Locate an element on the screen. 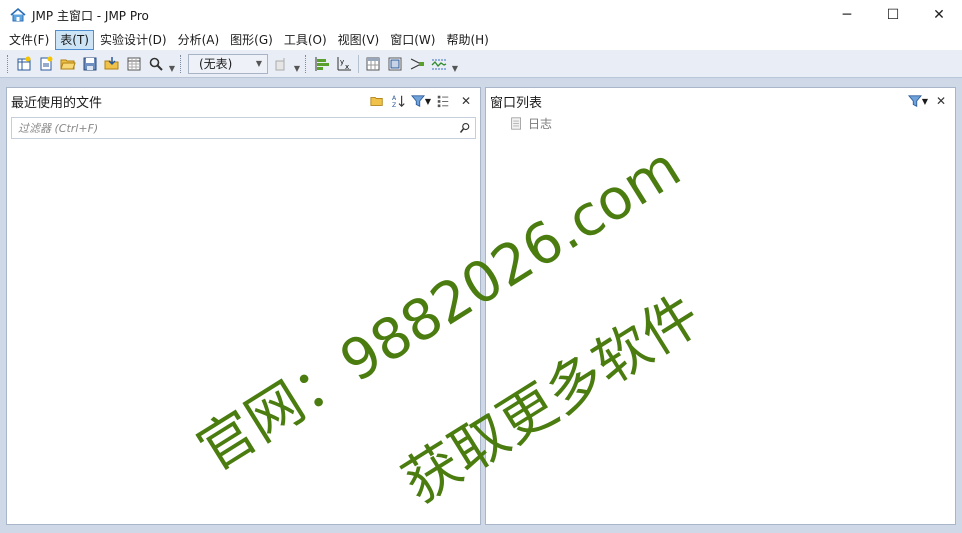 This screenshot has width=962, height=533. close-button: ✕ is located at coordinates (939, 15).